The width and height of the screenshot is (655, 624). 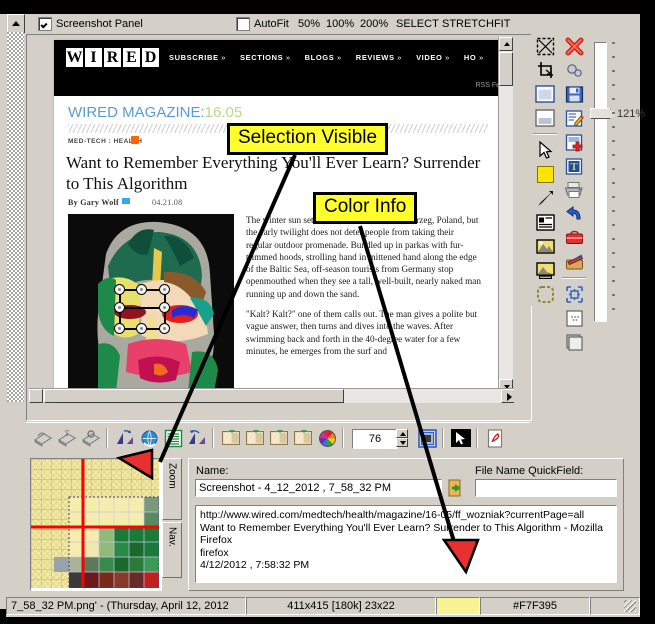 What do you see at coordinates (574, 46) in the screenshot?
I see `close-red-x-icon` at bounding box center [574, 46].